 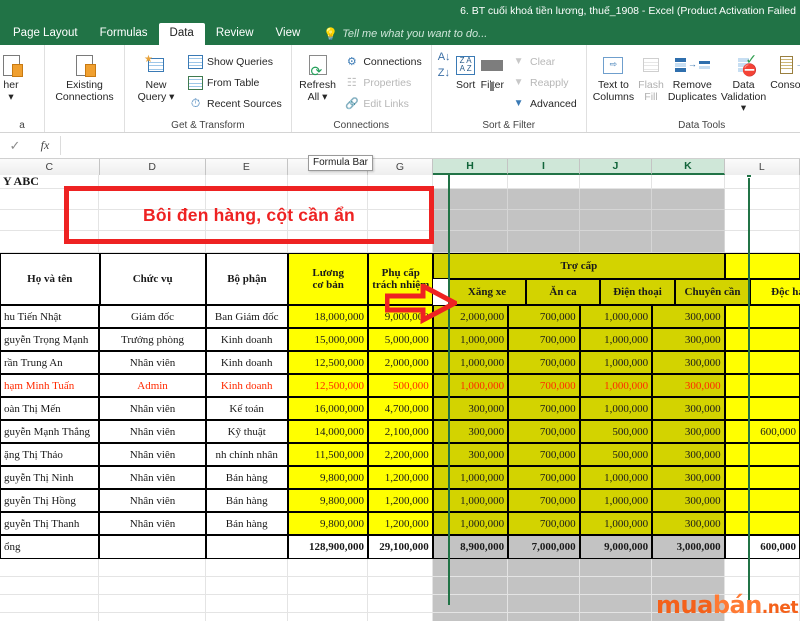 I want to click on column-header-j: J, so click(x=616, y=167).